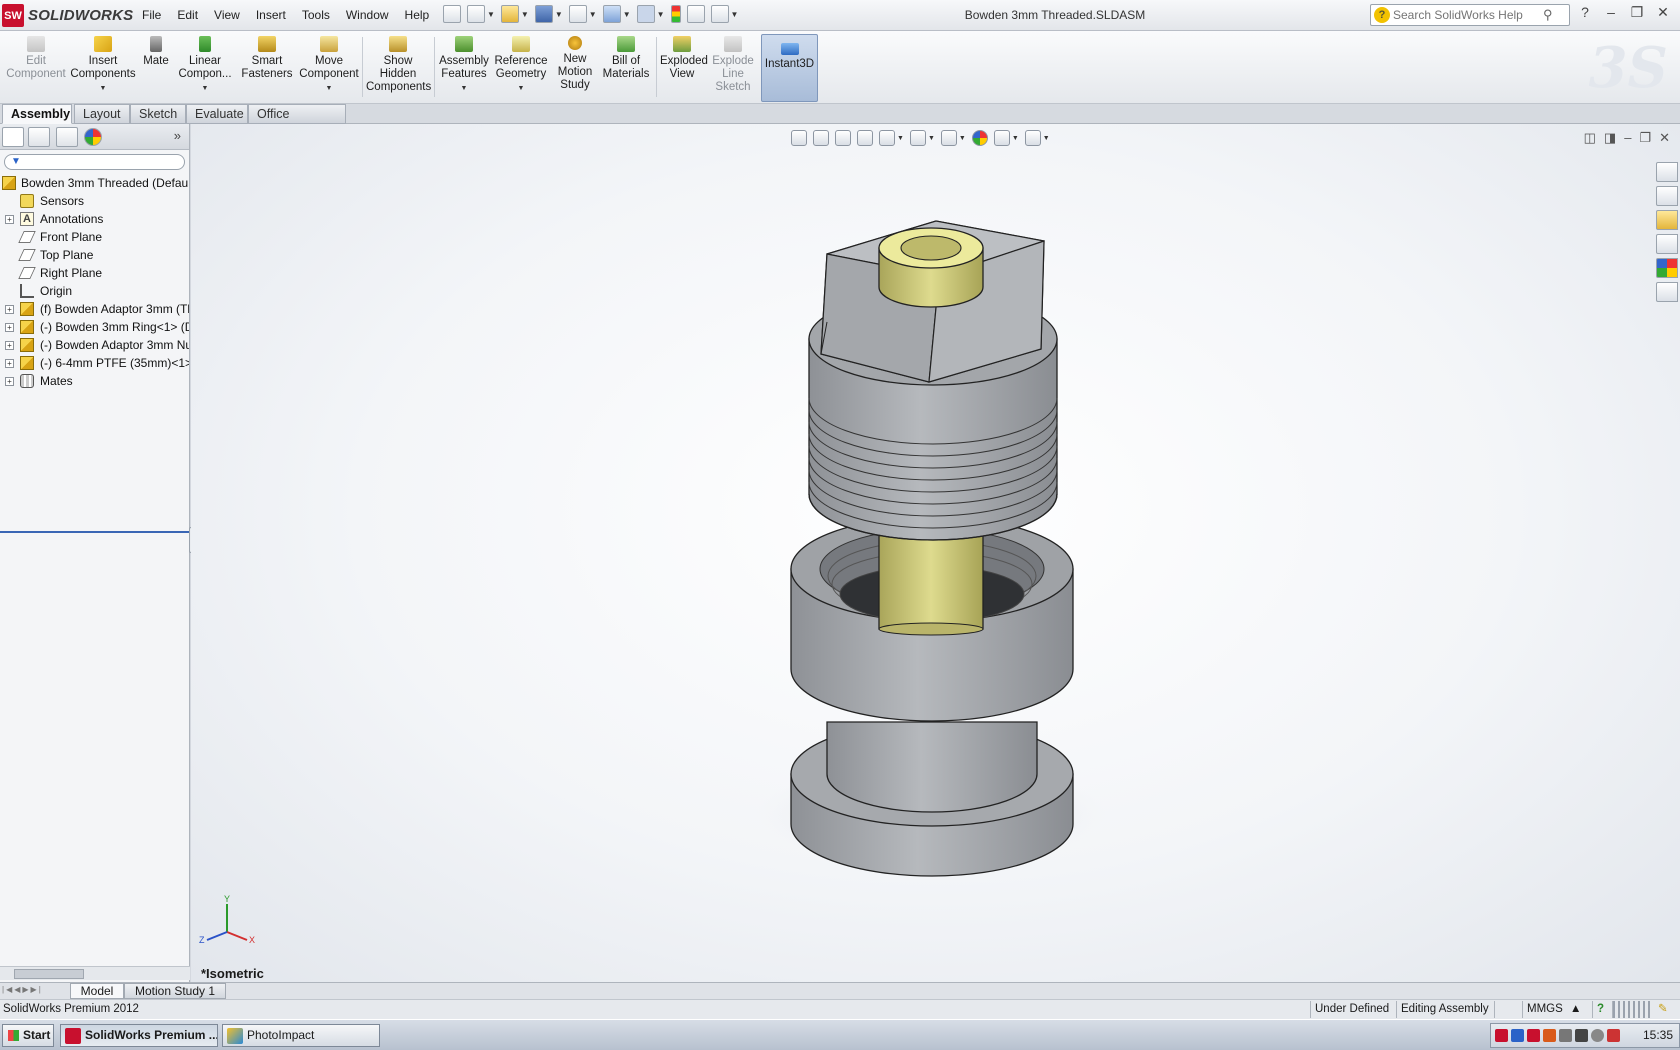 The width and height of the screenshot is (1680, 1050). What do you see at coordinates (67, 137) in the screenshot?
I see `configurationmanager-icon` at bounding box center [67, 137].